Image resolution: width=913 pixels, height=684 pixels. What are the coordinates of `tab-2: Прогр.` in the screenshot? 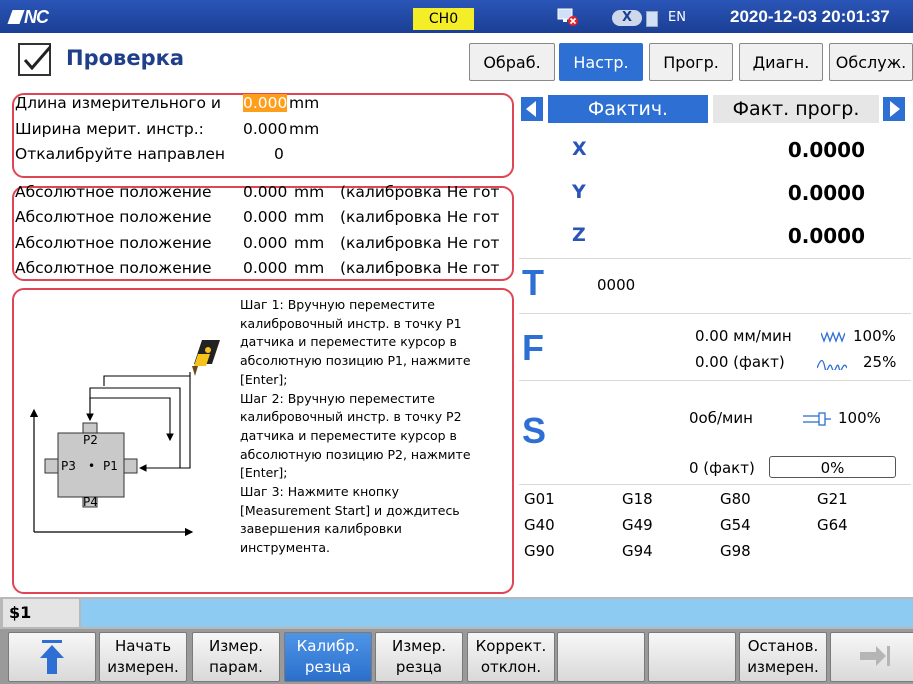 It's located at (691, 62).